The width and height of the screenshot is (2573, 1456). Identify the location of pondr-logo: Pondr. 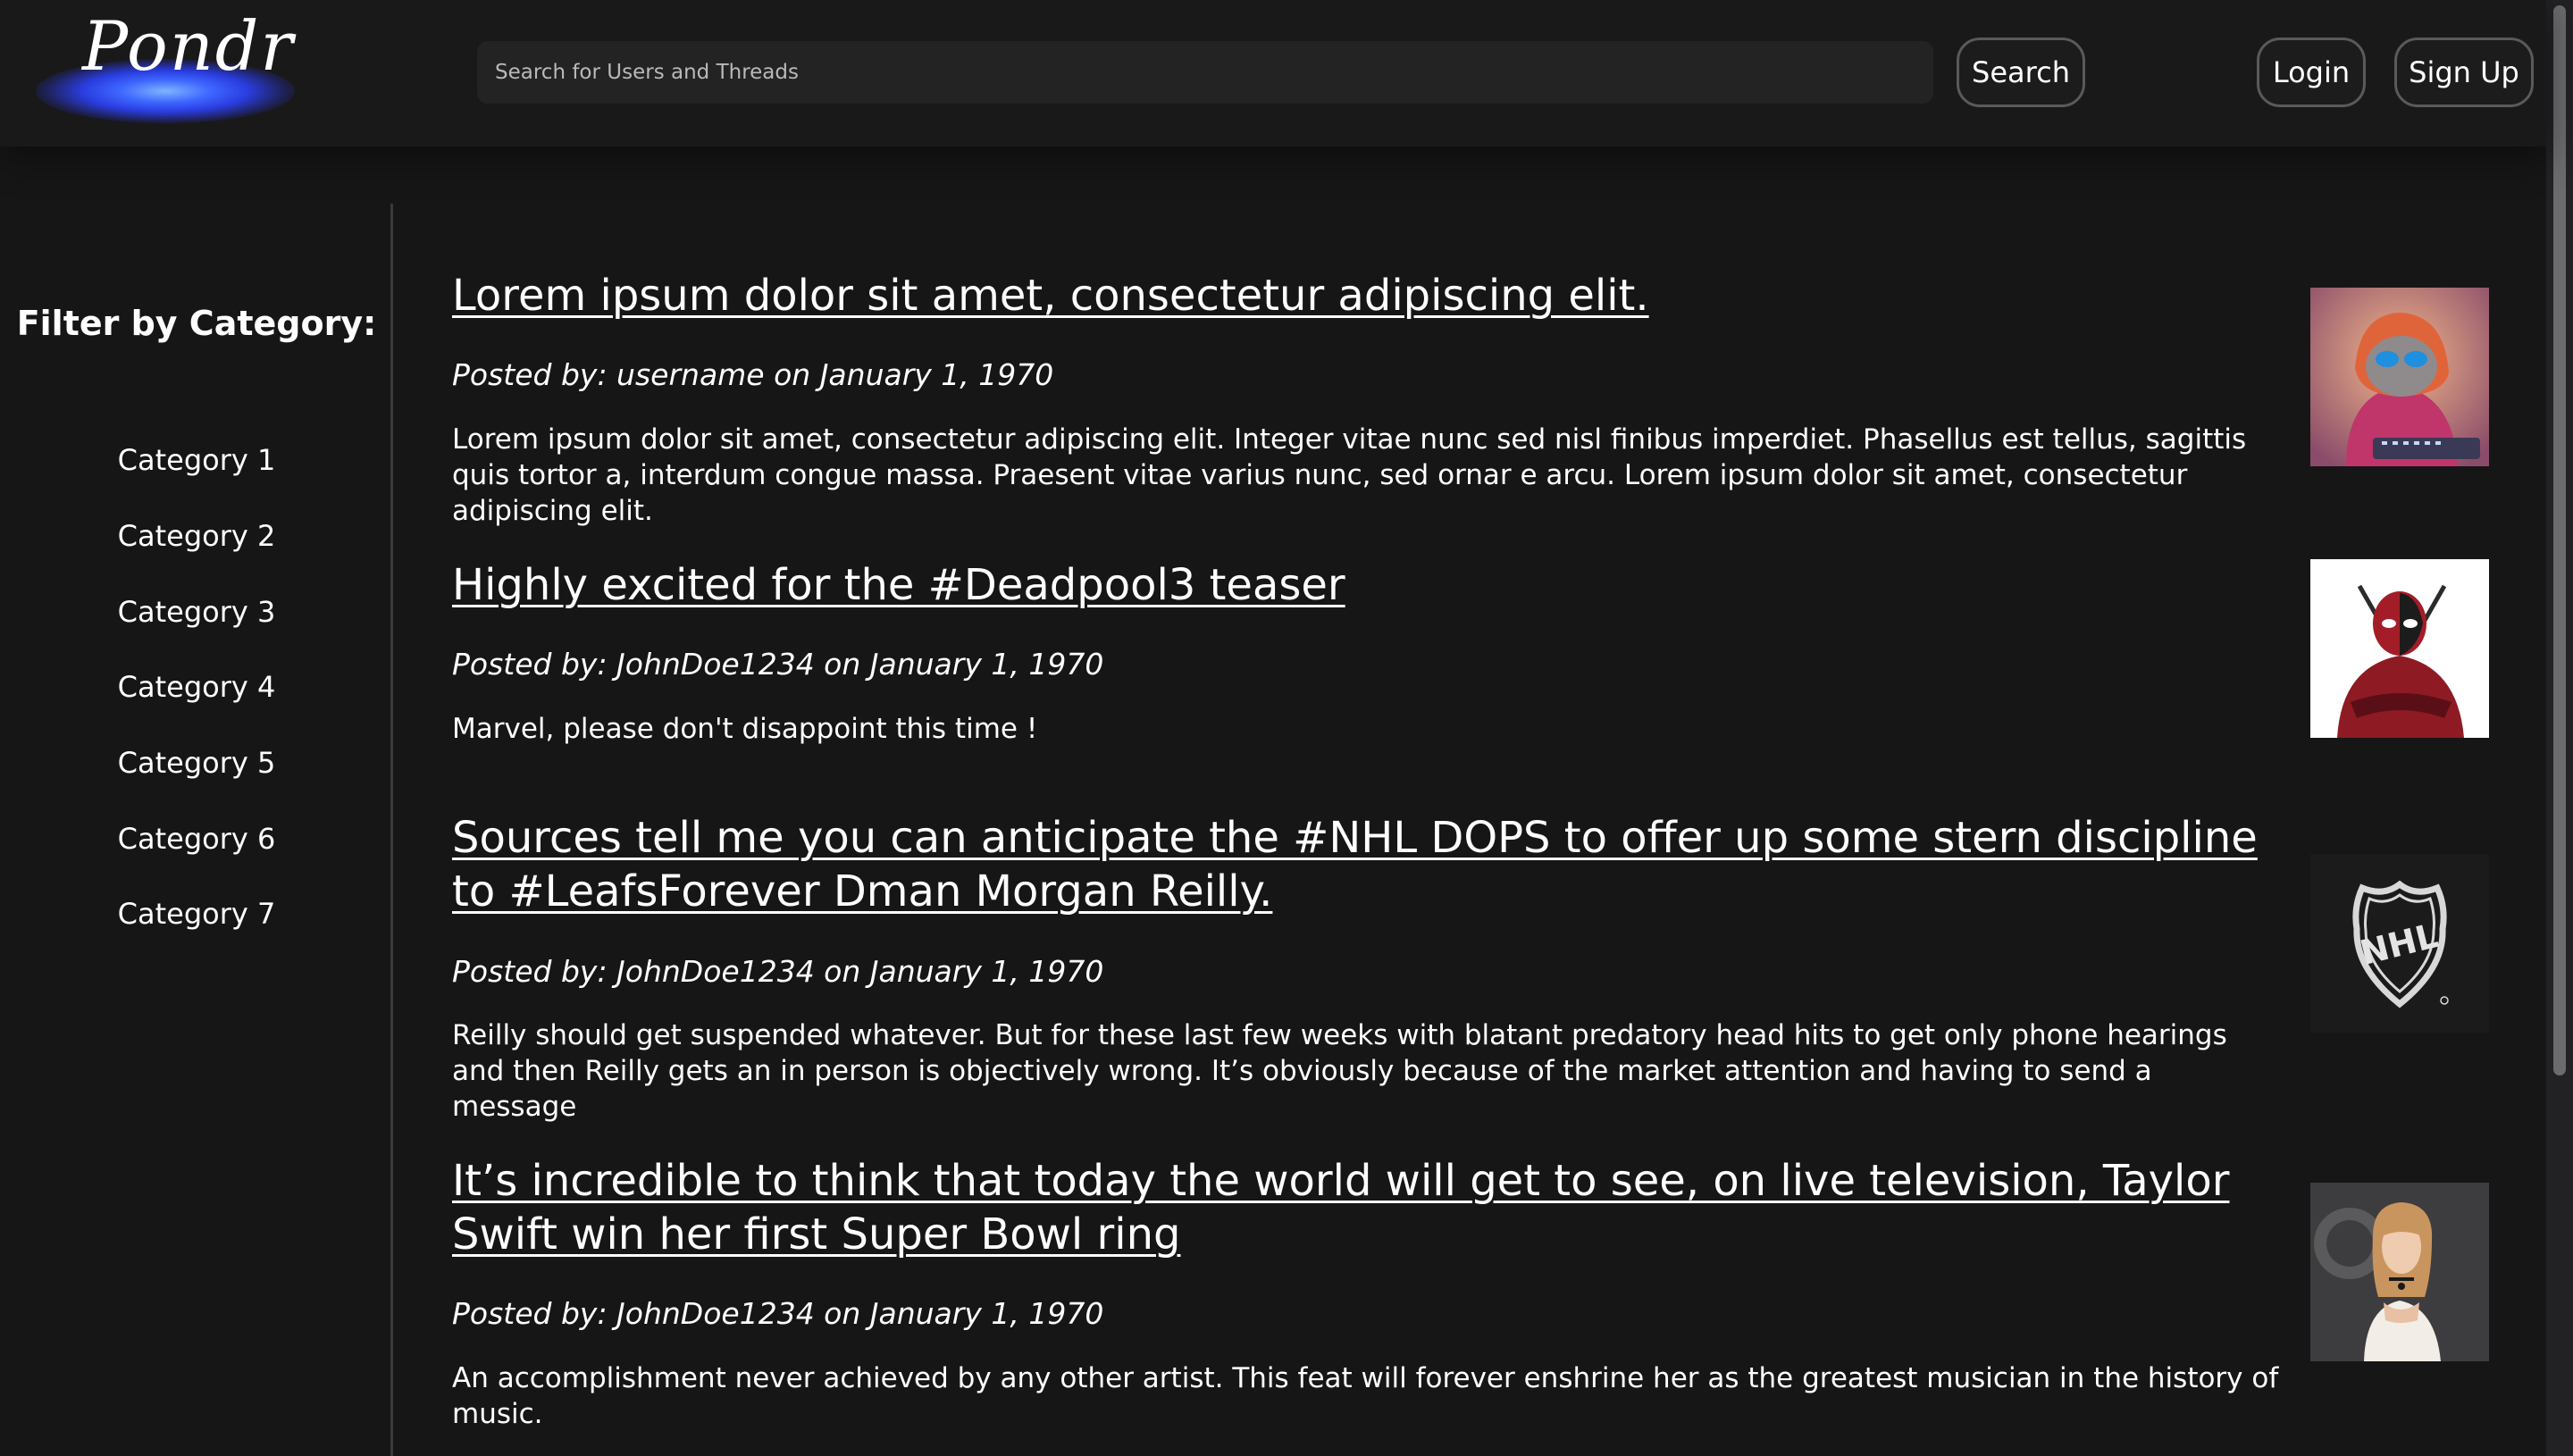
(165, 64).